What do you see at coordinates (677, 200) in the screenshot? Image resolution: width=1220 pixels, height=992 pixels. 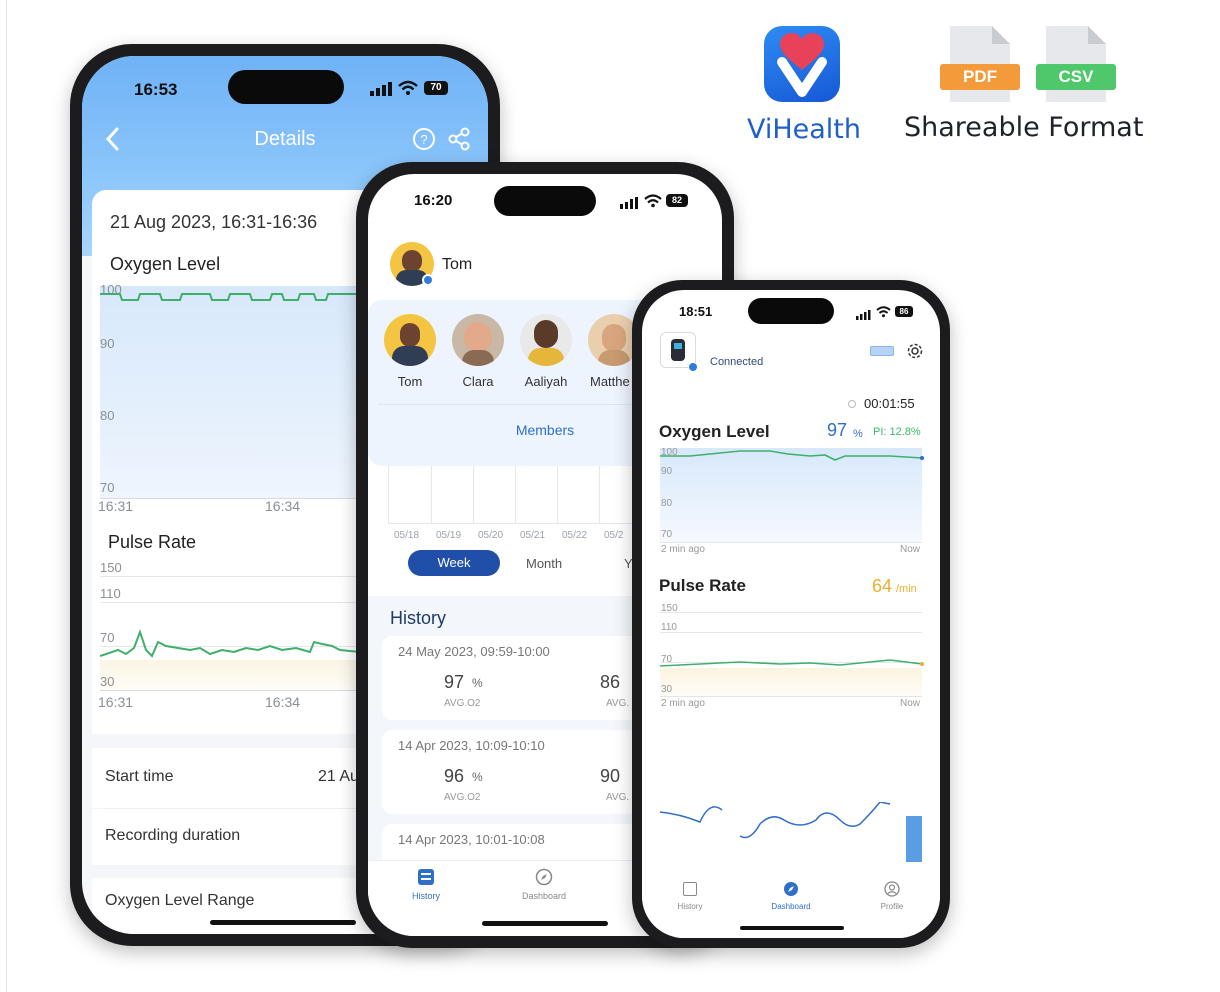 I see `battery-indicator: 82` at bounding box center [677, 200].